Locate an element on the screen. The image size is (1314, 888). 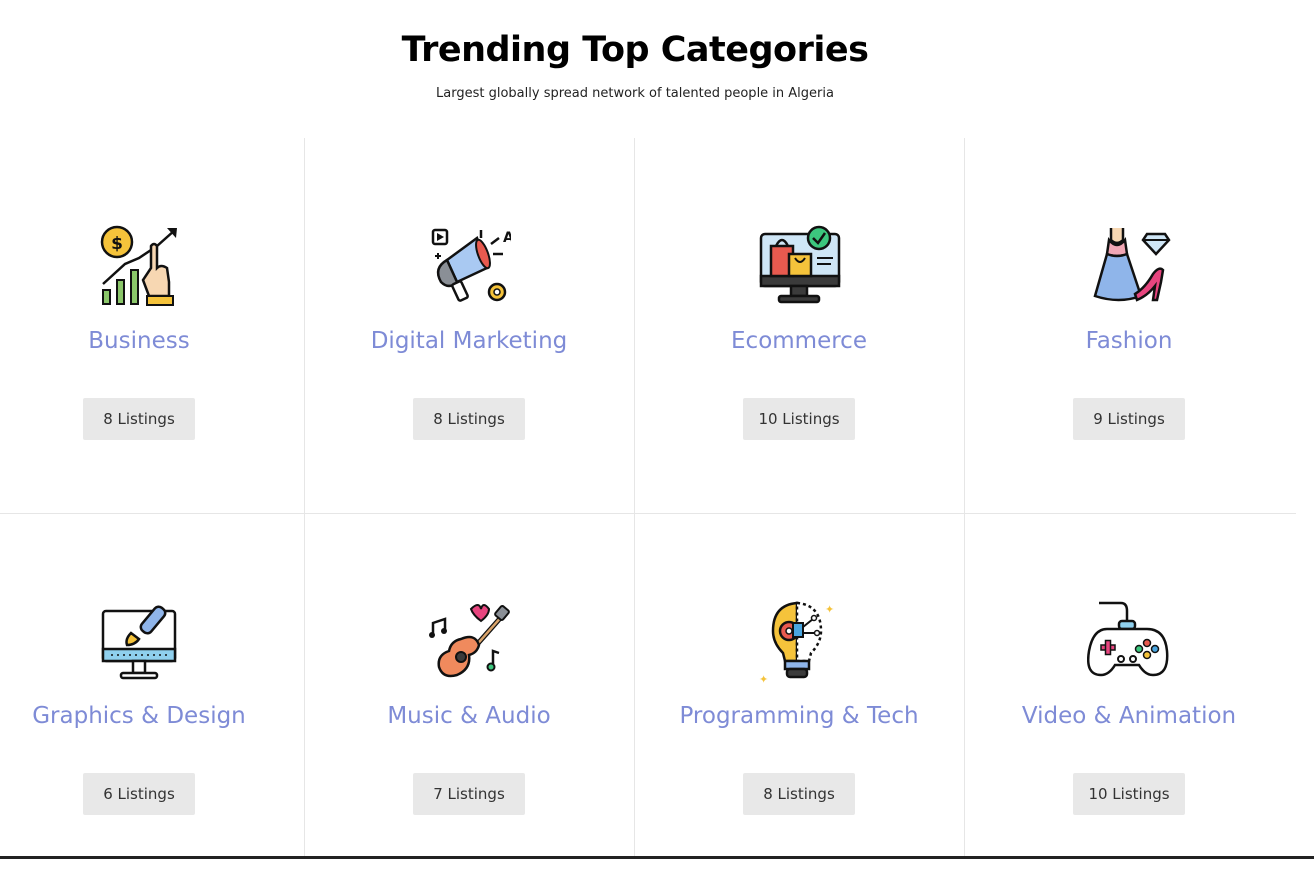
category-name: Fashion is located at coordinates (1129, 341).